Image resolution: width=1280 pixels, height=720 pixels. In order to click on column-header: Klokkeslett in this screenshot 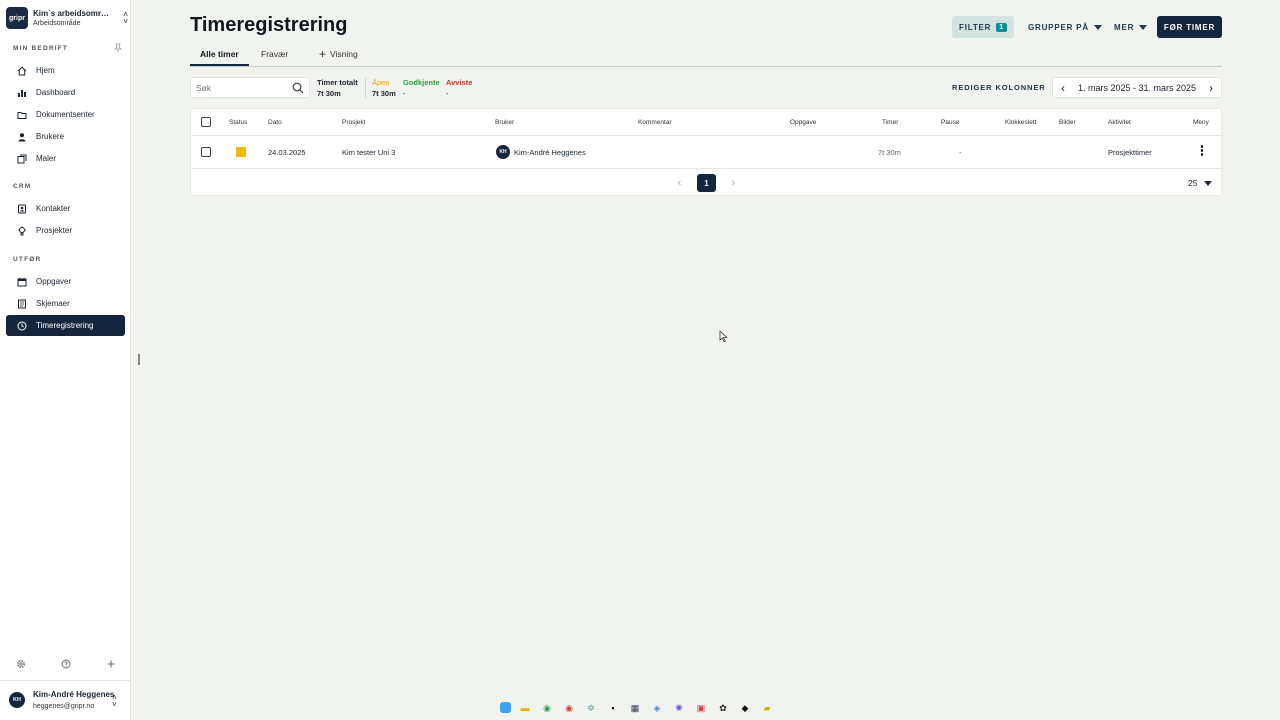, I will do `click(1020, 122)`.